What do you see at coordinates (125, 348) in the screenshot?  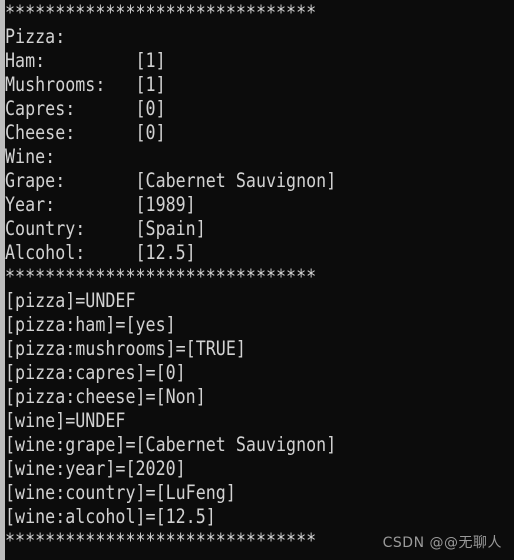 I see `console-line: [pizza:mushrooms]=[TRUE]` at bounding box center [125, 348].